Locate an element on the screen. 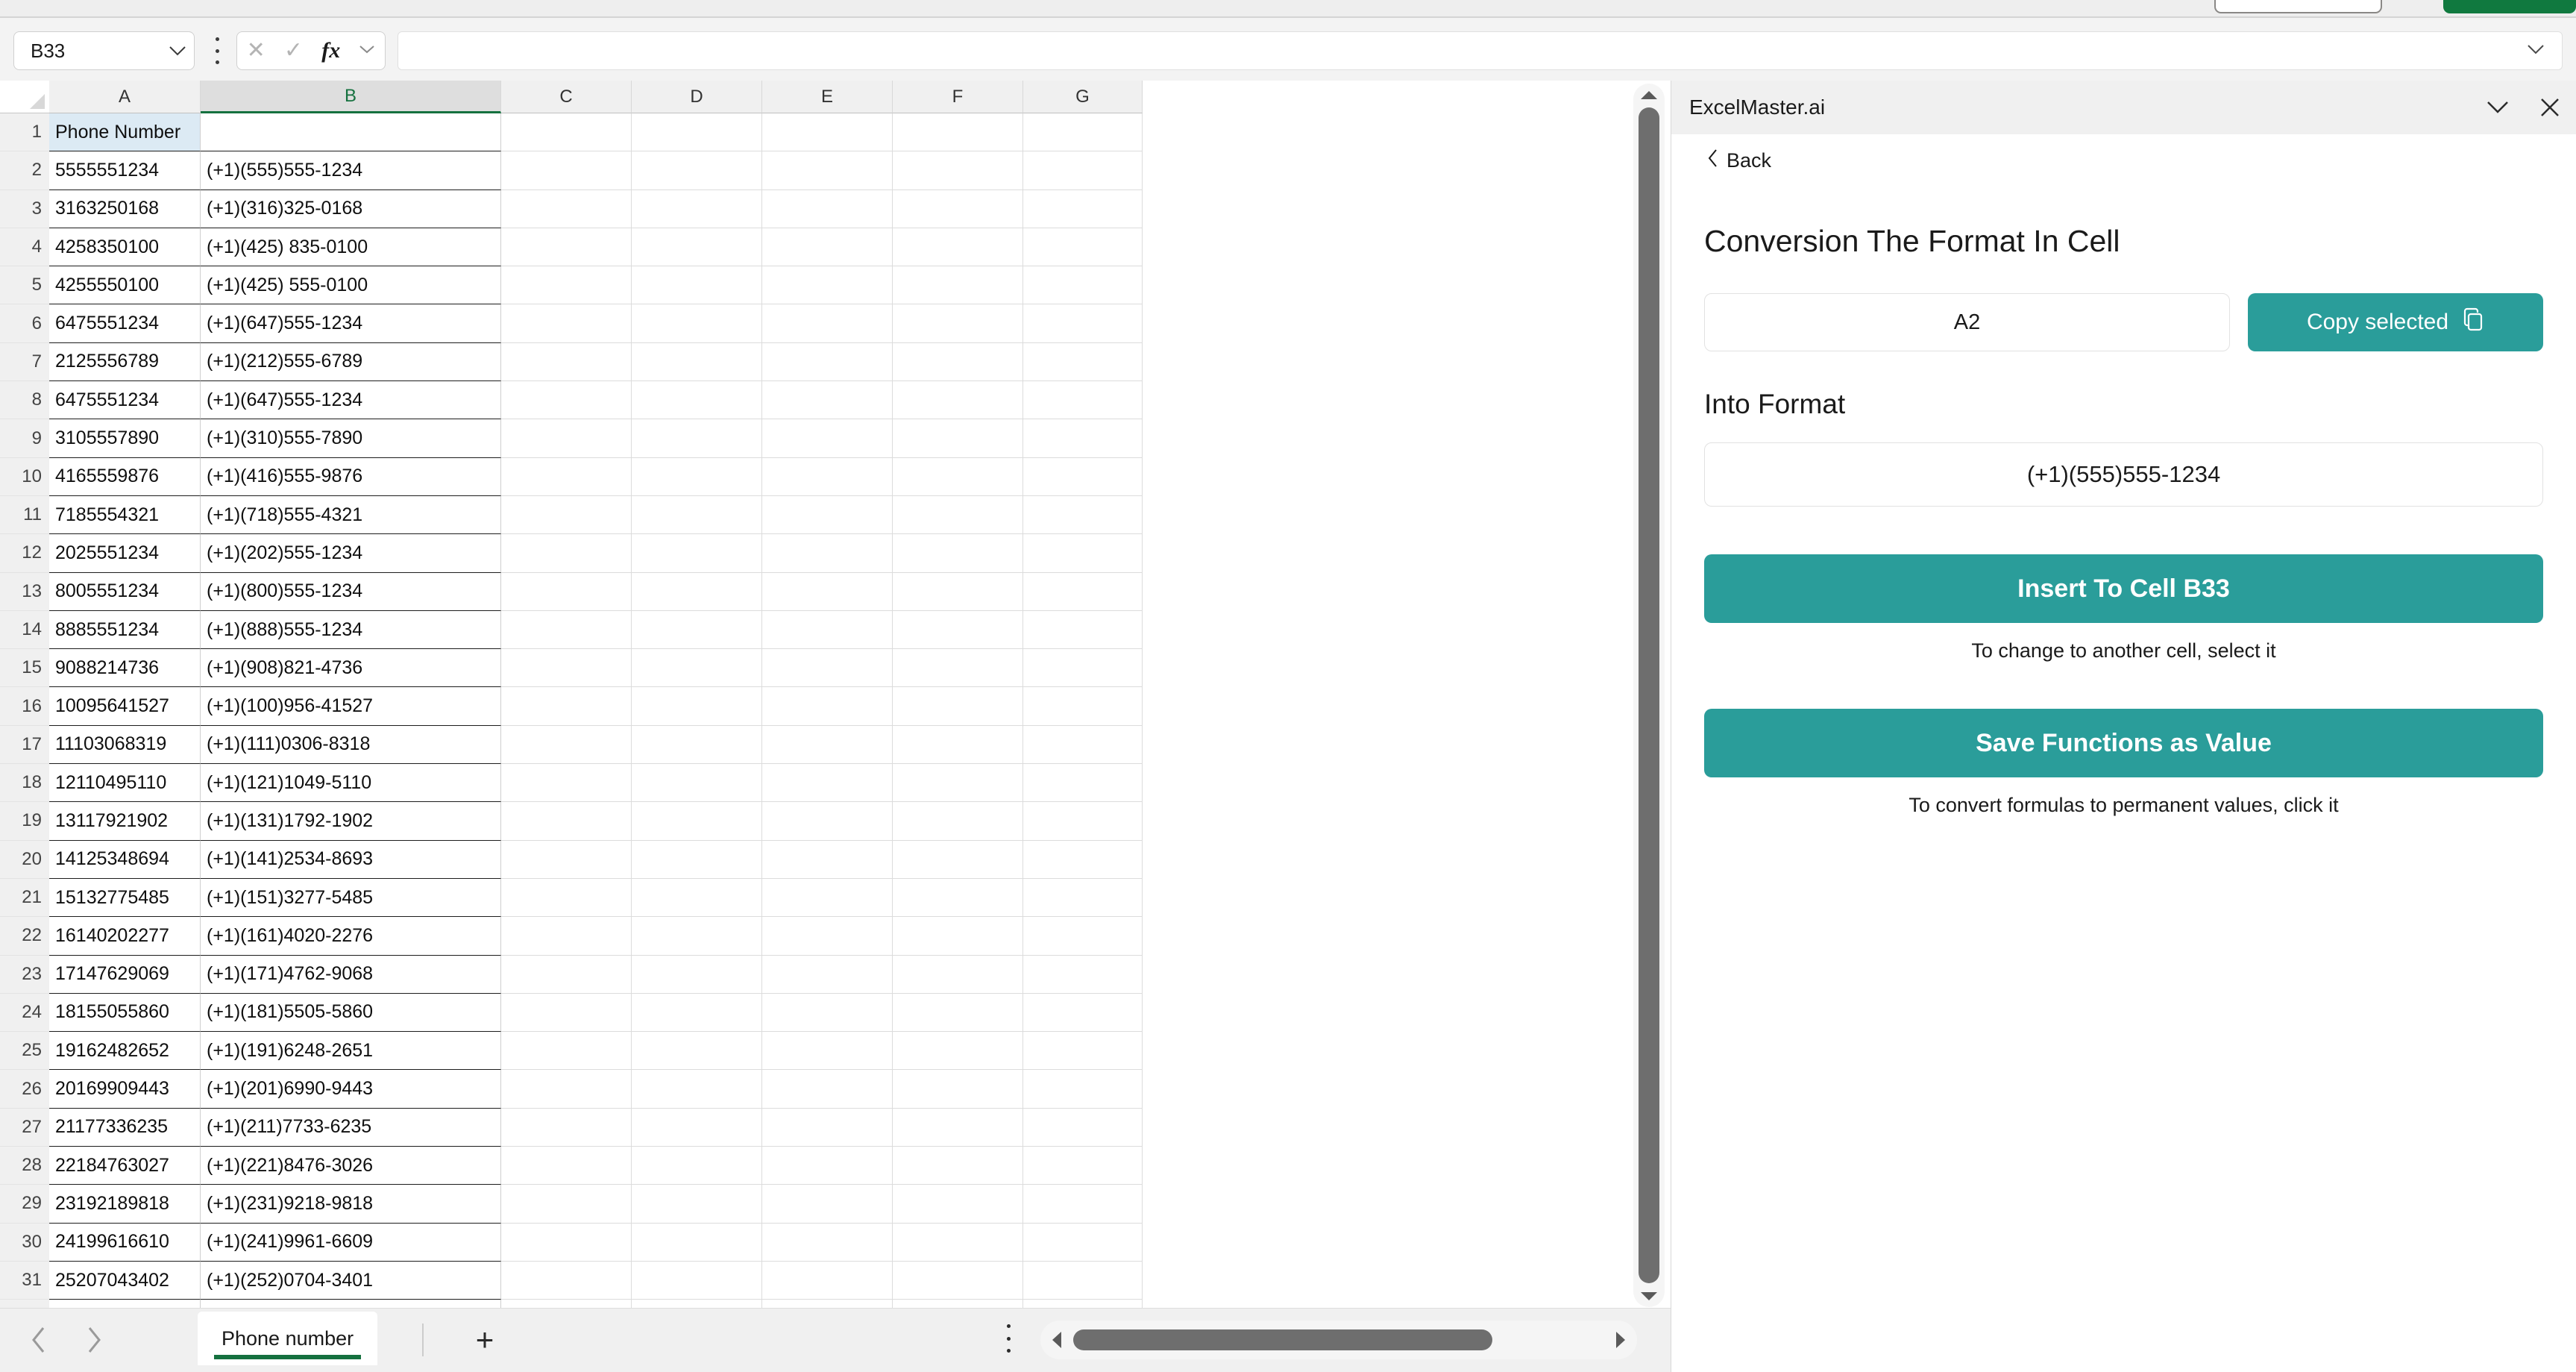 The height and width of the screenshot is (1372, 2576). cell-A27: 21177336235 is located at coordinates (125, 1127).